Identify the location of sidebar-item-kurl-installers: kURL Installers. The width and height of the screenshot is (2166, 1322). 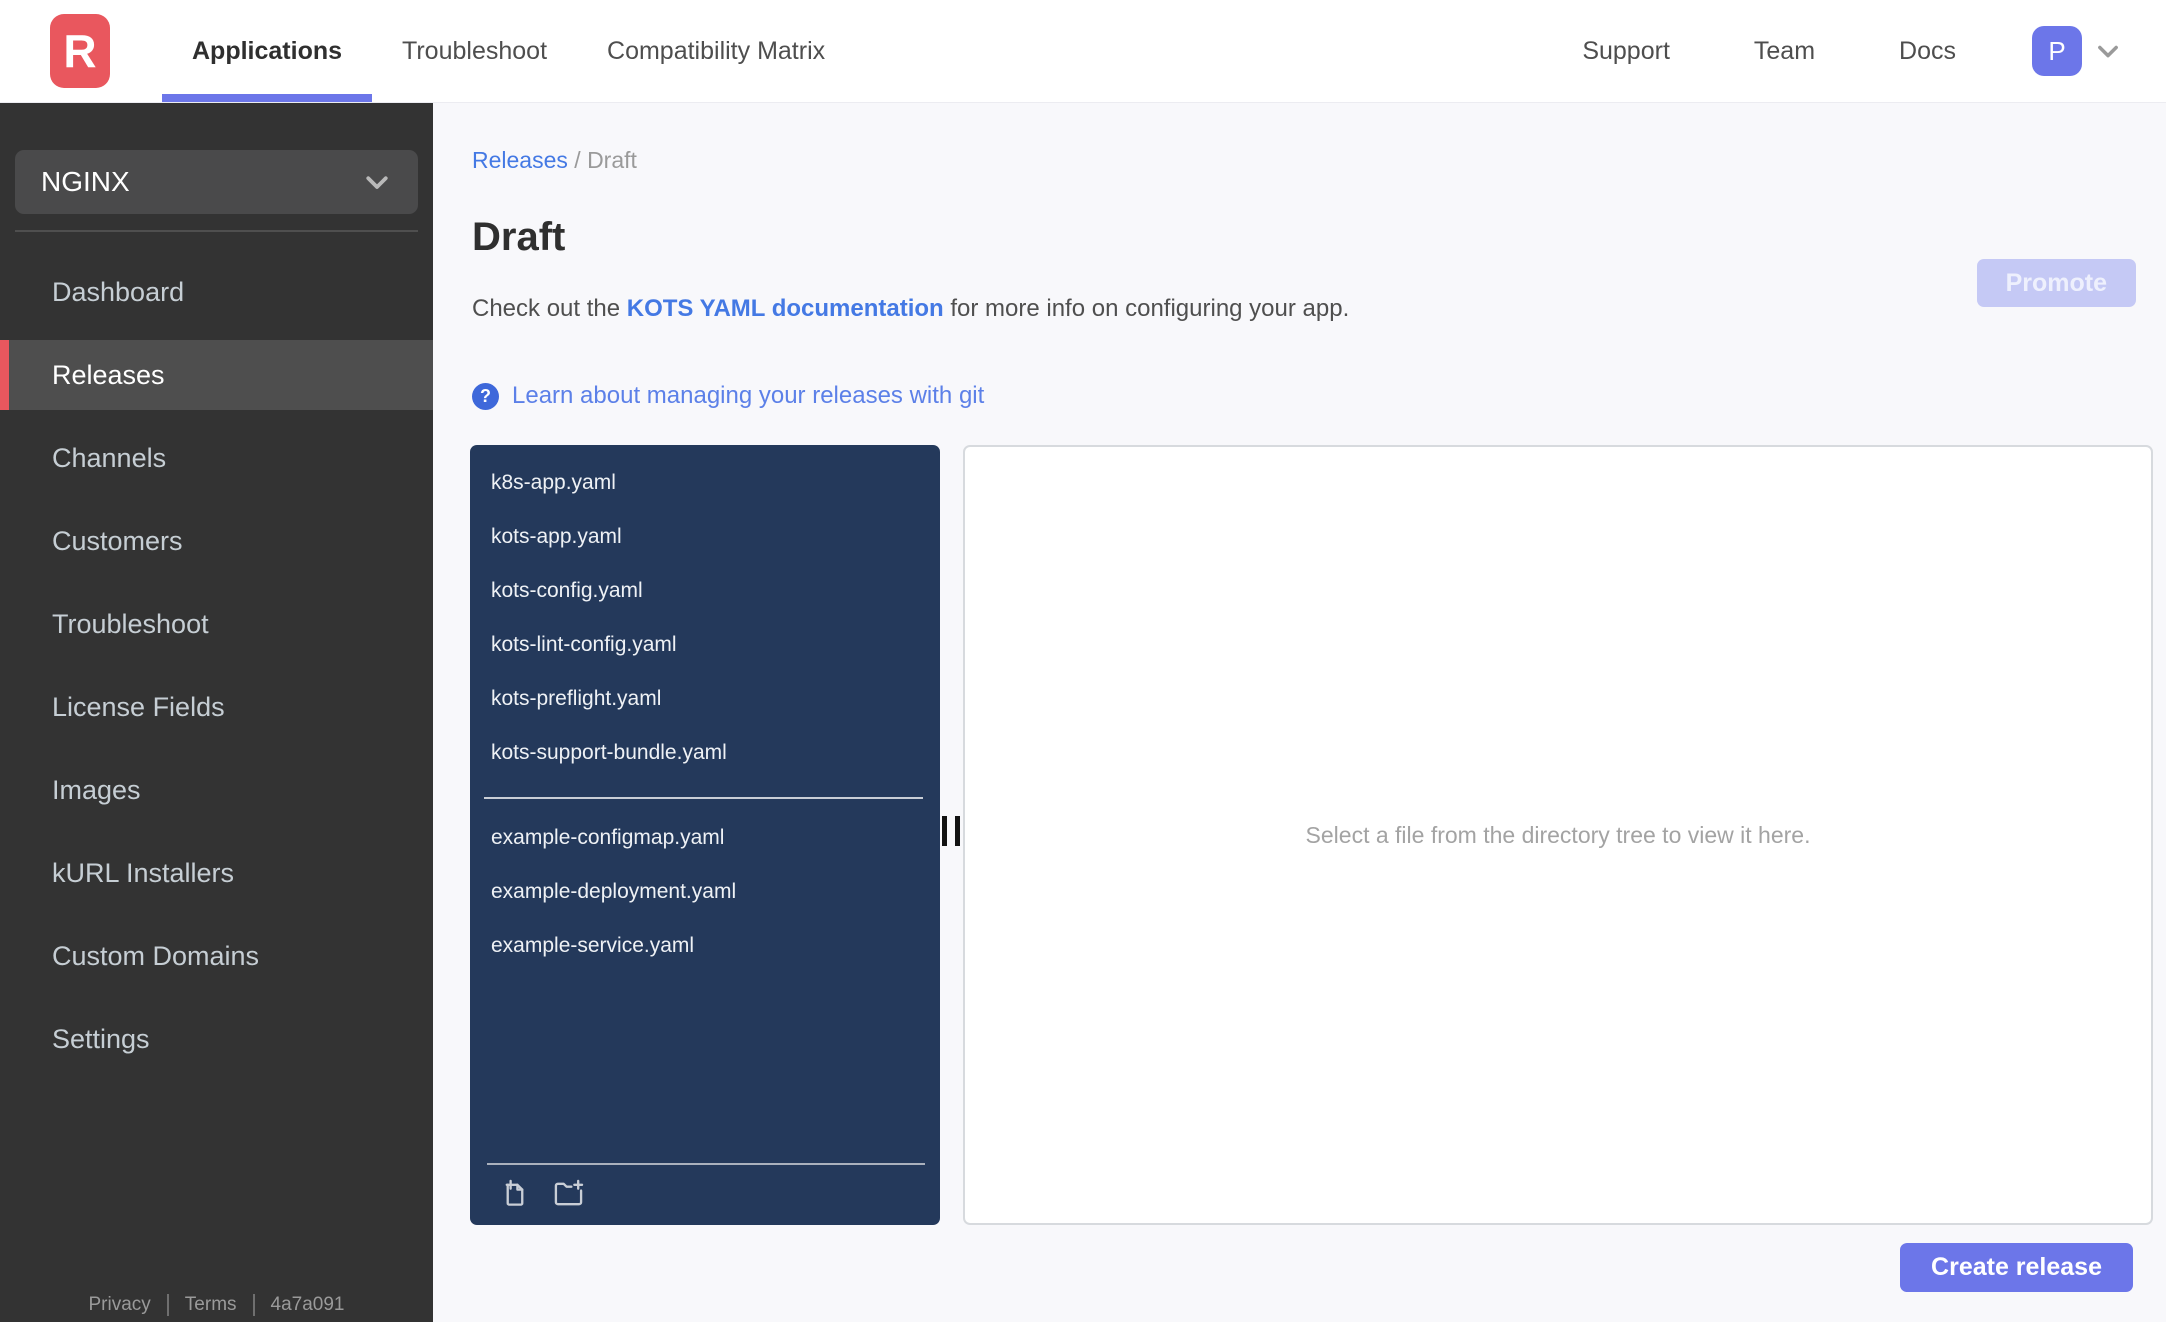
(216, 873).